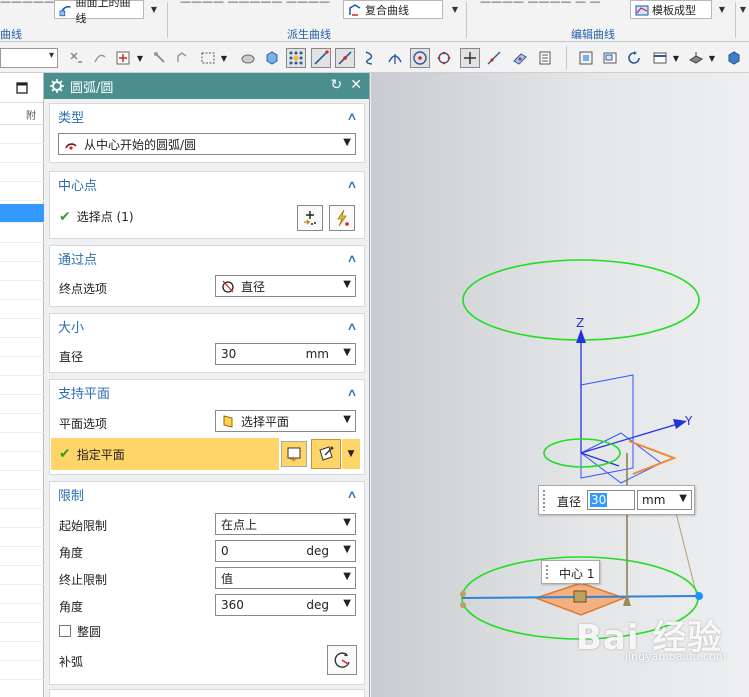 This screenshot has height=697, width=749. What do you see at coordinates (671, 9) in the screenshot?
I see `template-molding-button: 模板成型` at bounding box center [671, 9].